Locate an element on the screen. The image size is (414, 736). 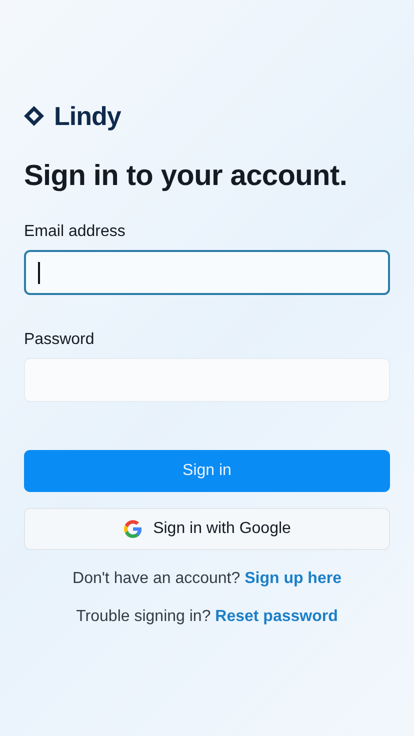
logo-text: Lindy is located at coordinates (87, 116).